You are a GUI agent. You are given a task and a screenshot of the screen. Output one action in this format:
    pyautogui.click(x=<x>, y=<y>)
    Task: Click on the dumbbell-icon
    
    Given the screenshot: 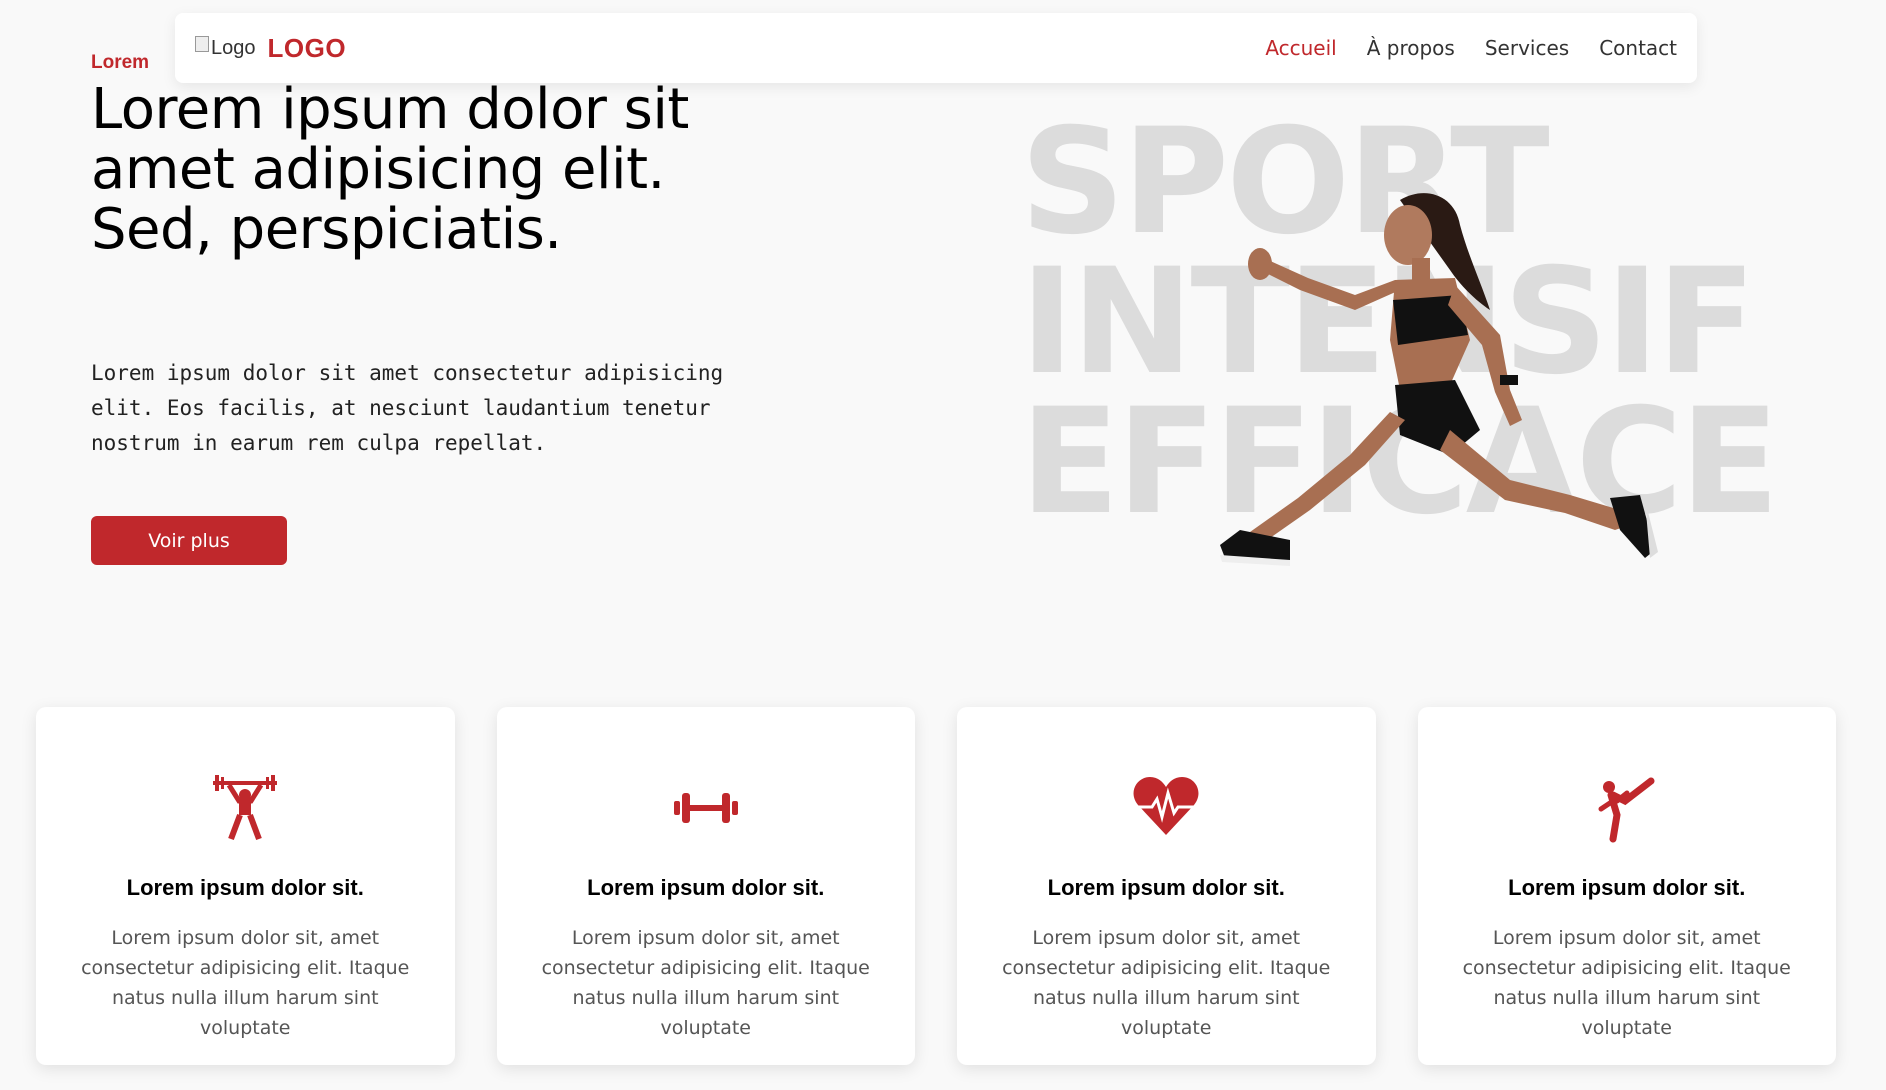 What is the action you would take?
    pyautogui.click(x=706, y=807)
    